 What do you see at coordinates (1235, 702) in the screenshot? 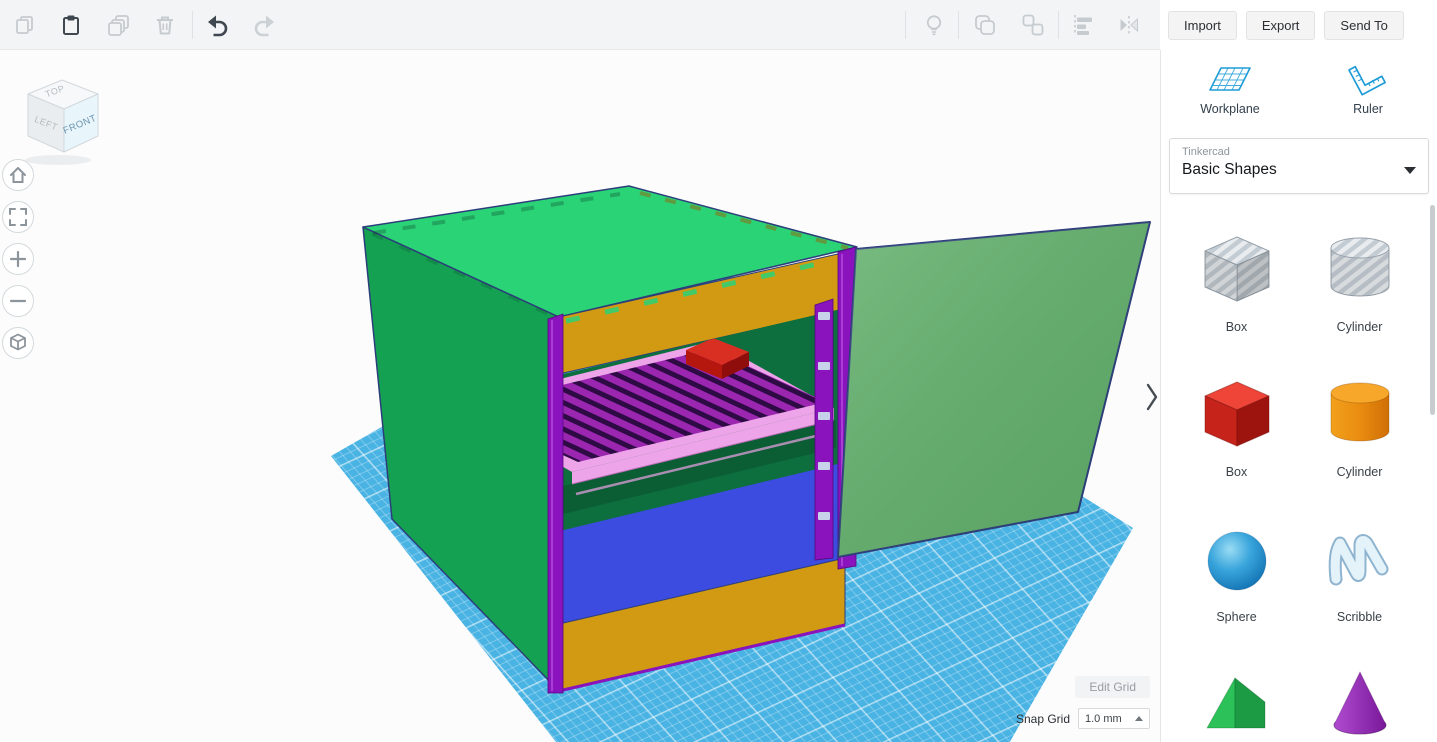
I see `roof-icon` at bounding box center [1235, 702].